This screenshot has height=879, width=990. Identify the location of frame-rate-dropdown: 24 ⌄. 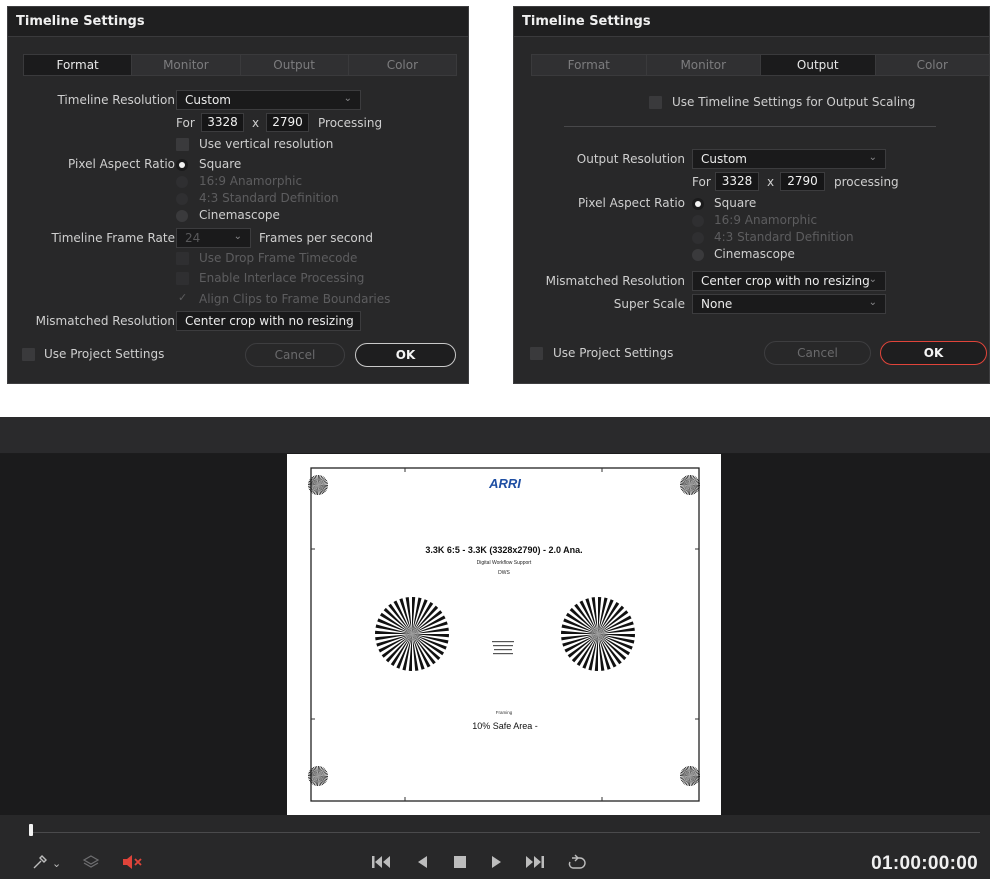
(213, 238).